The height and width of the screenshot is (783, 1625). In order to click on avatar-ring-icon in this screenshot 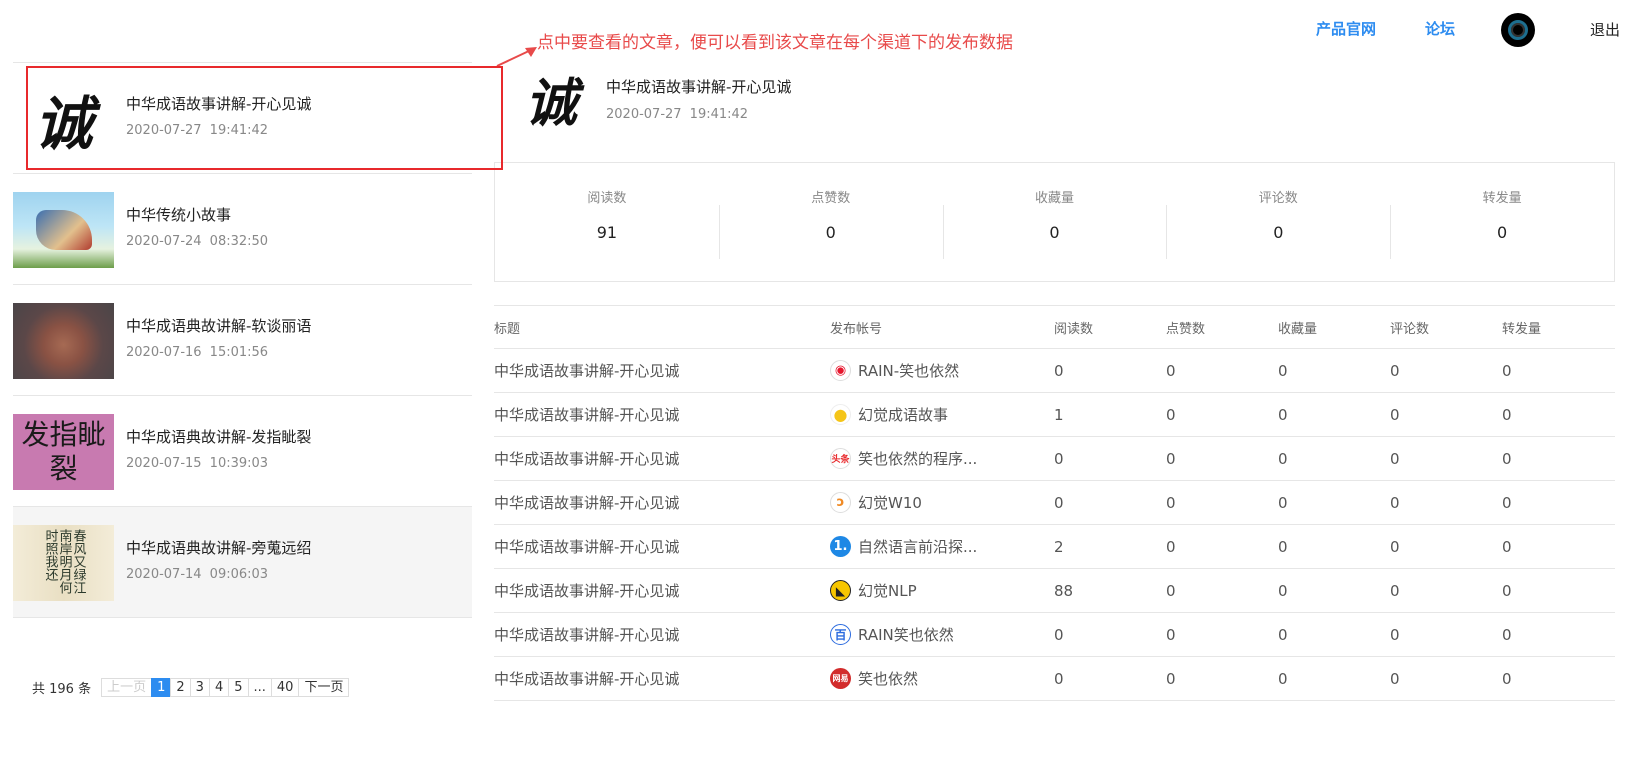, I will do `click(1518, 30)`.